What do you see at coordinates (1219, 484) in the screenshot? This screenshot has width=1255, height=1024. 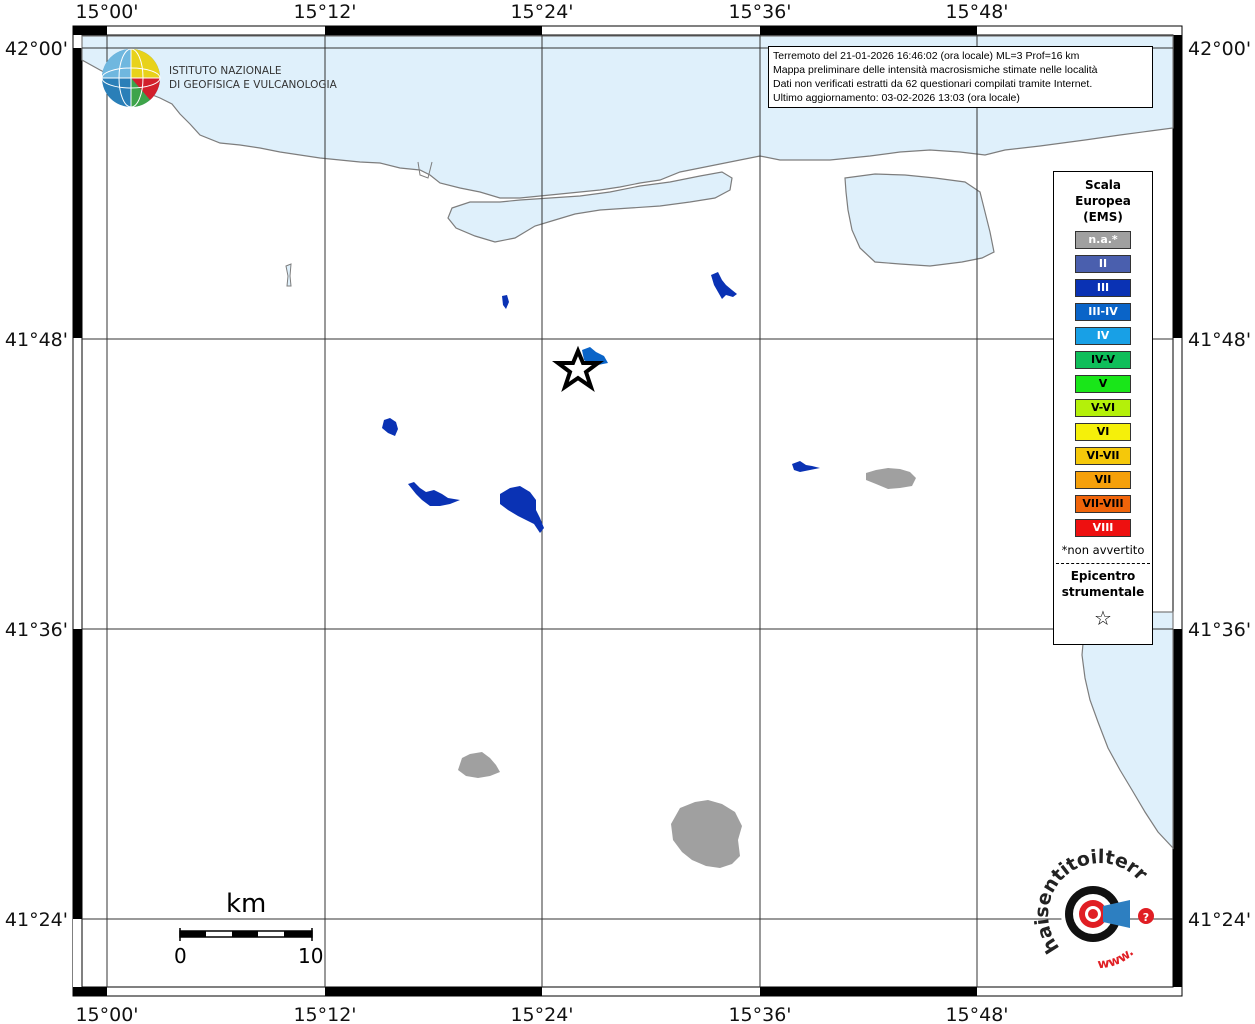 I see `lat-ticks-right: 42°00' 41°48' 41°36' 41°24'` at bounding box center [1219, 484].